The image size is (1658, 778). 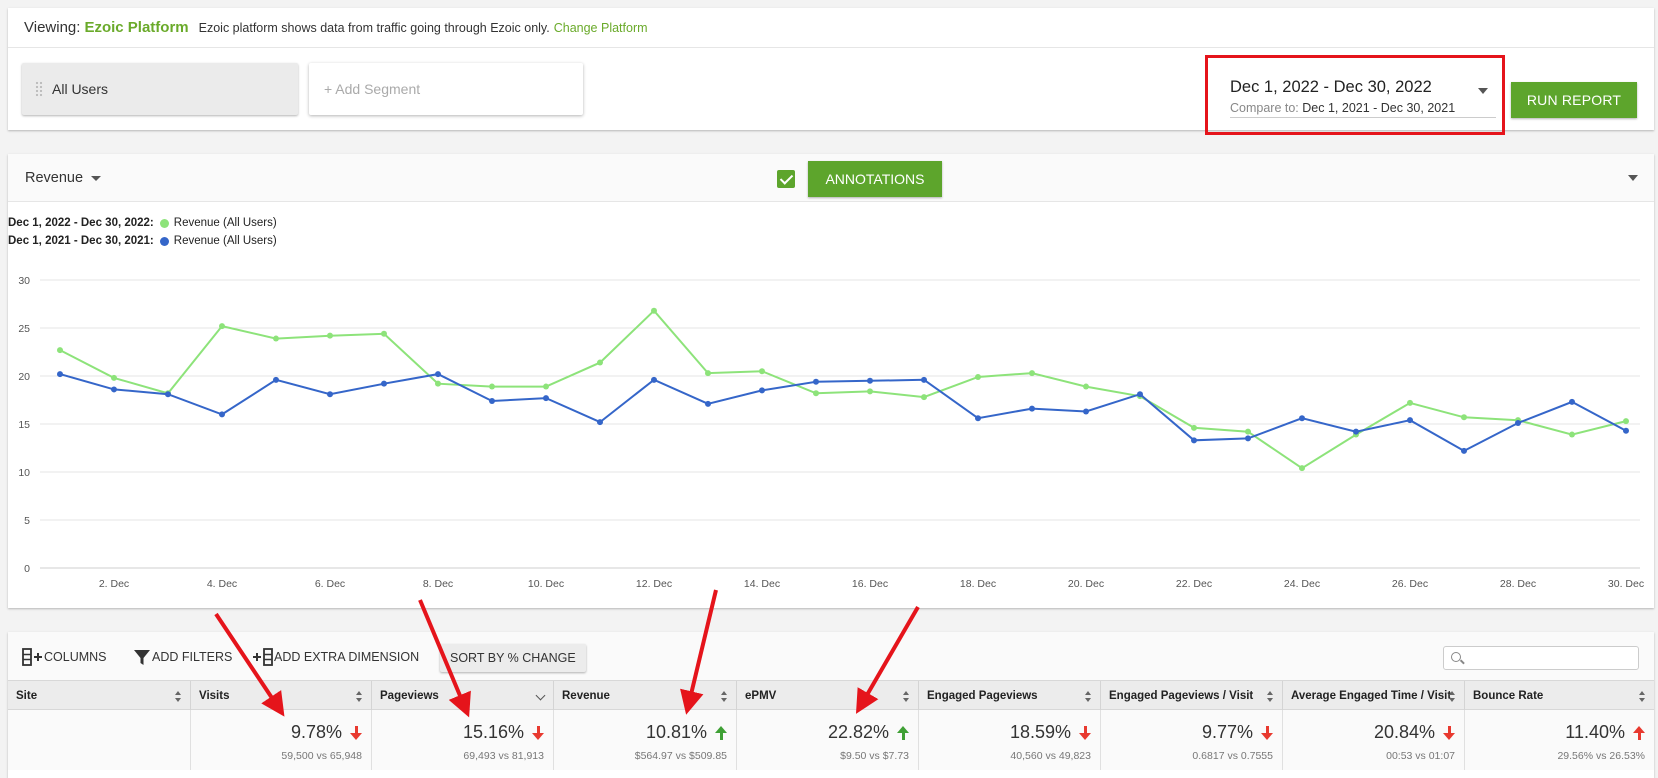 I want to click on add-dimension-button: ADD EXTRA DIMENSION, so click(x=335, y=657).